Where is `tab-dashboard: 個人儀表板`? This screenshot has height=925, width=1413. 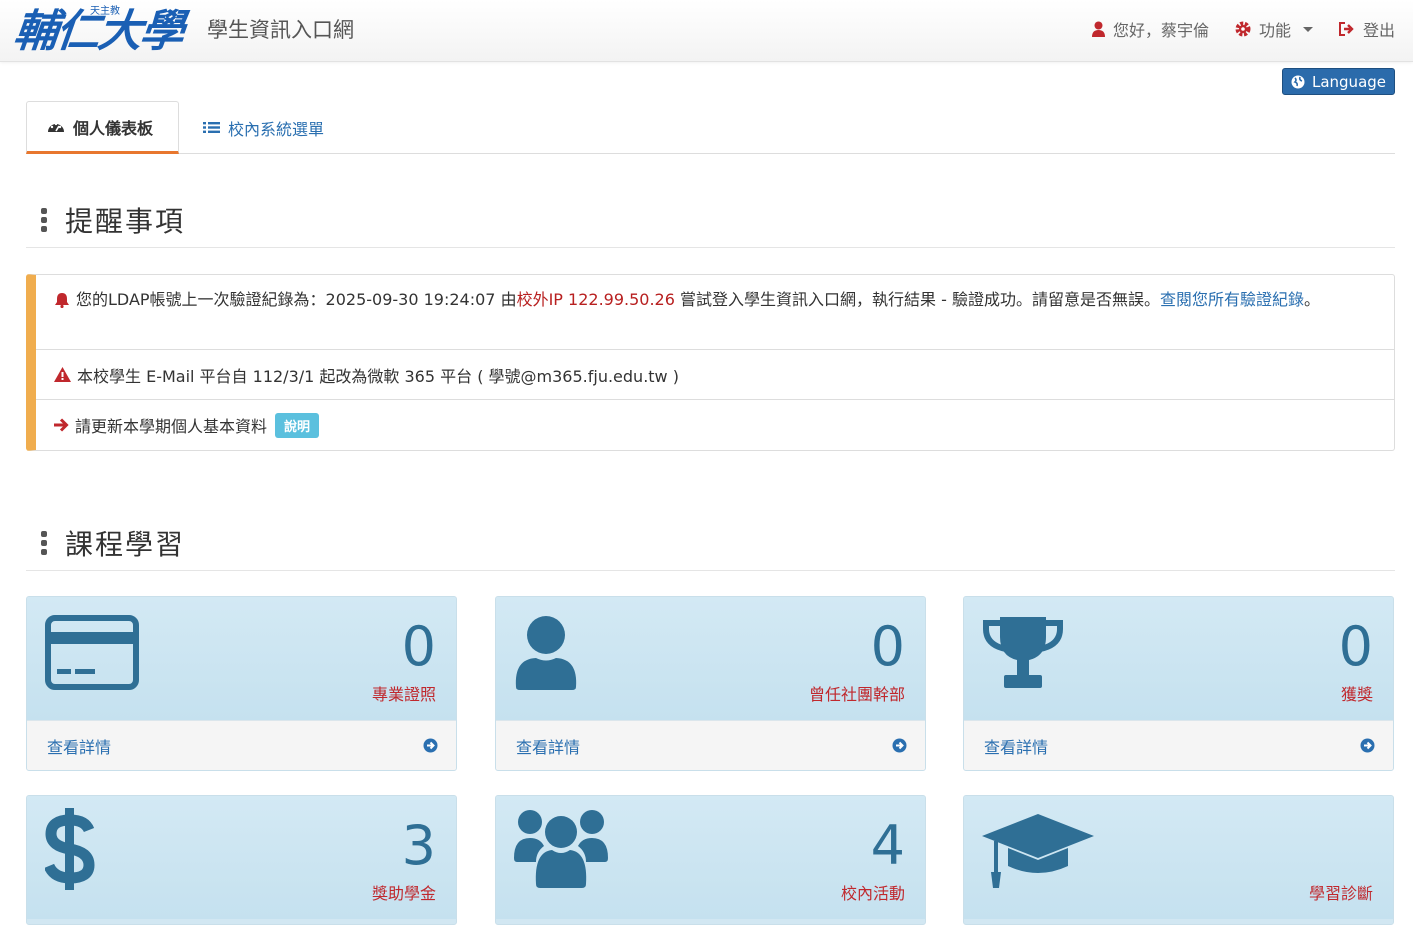
tab-dashboard: 個人儀表板 is located at coordinates (102, 127).